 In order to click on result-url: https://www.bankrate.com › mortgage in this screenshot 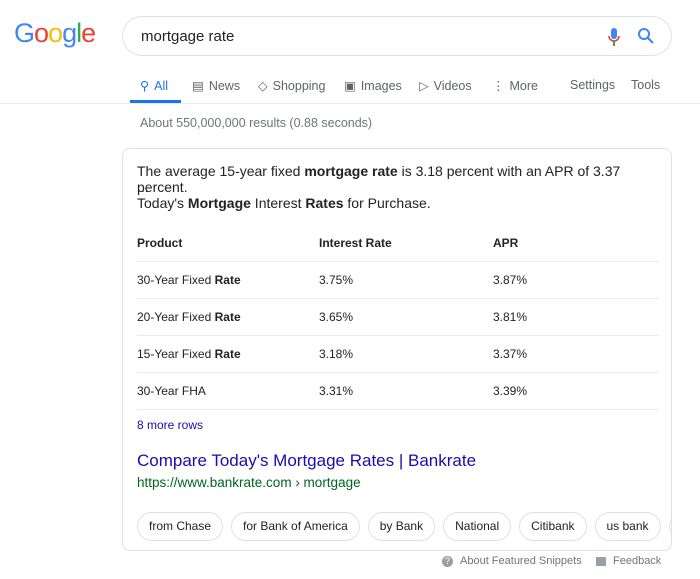, I will do `click(249, 482)`.